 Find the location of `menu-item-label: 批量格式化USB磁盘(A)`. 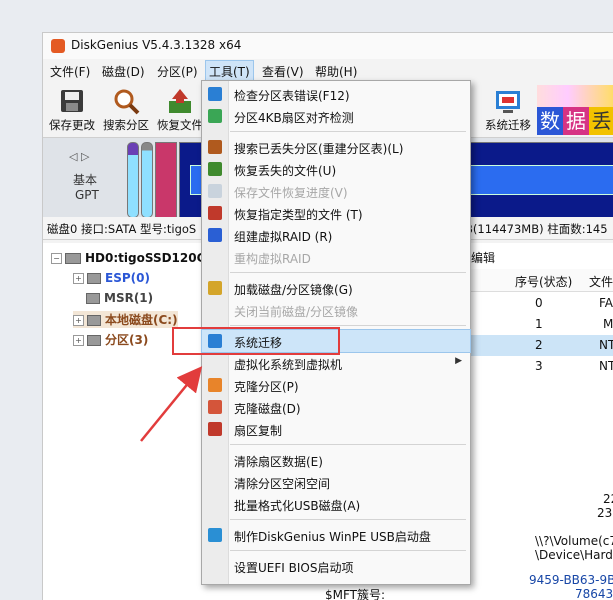

menu-item-label: 批量格式化USB磁盘(A) is located at coordinates (297, 506).